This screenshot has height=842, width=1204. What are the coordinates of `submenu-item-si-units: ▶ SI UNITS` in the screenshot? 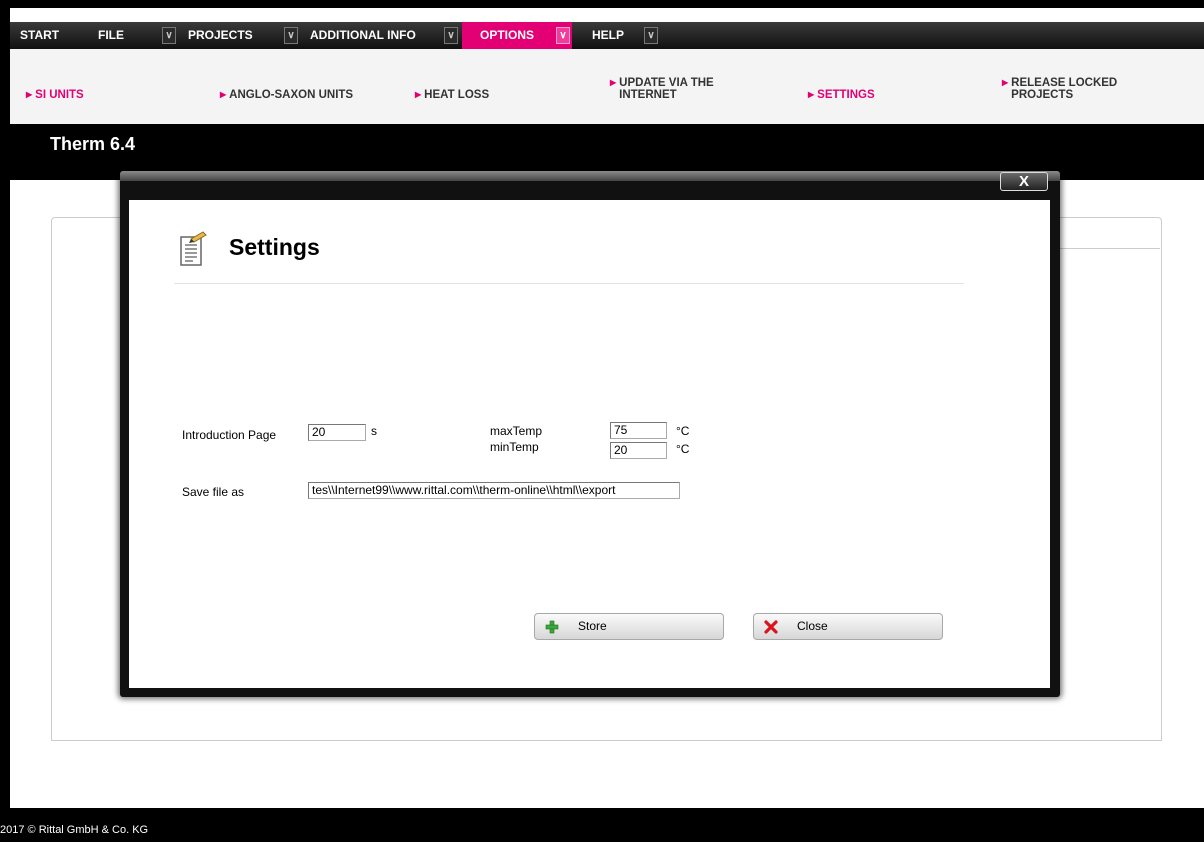 It's located at (55, 89).